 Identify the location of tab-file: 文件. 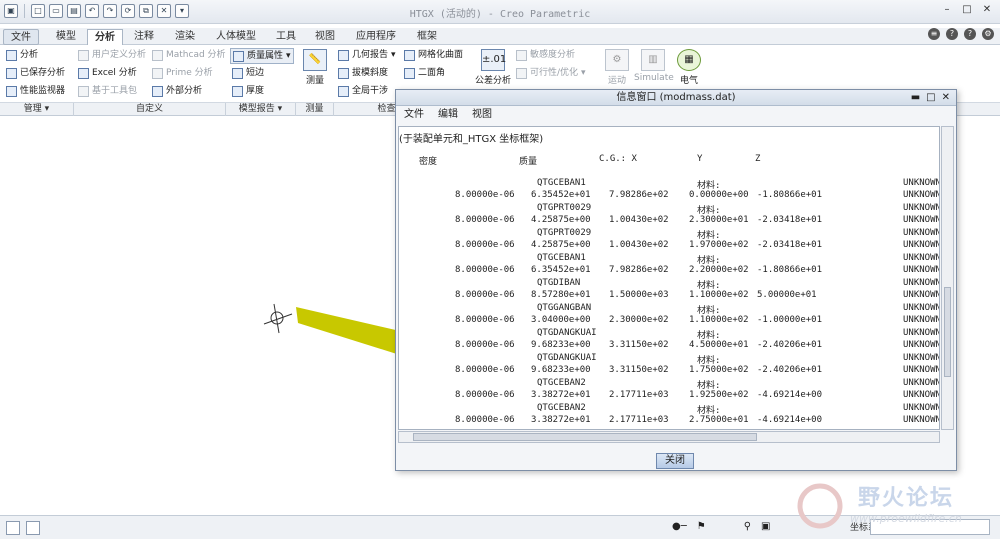
(21, 37).